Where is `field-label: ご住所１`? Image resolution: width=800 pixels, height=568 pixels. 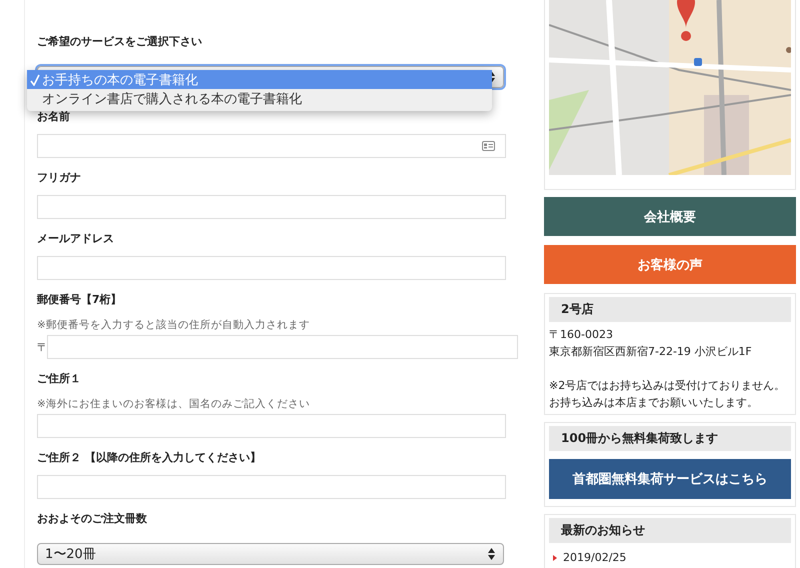 field-label: ご住所１ is located at coordinates (59, 379).